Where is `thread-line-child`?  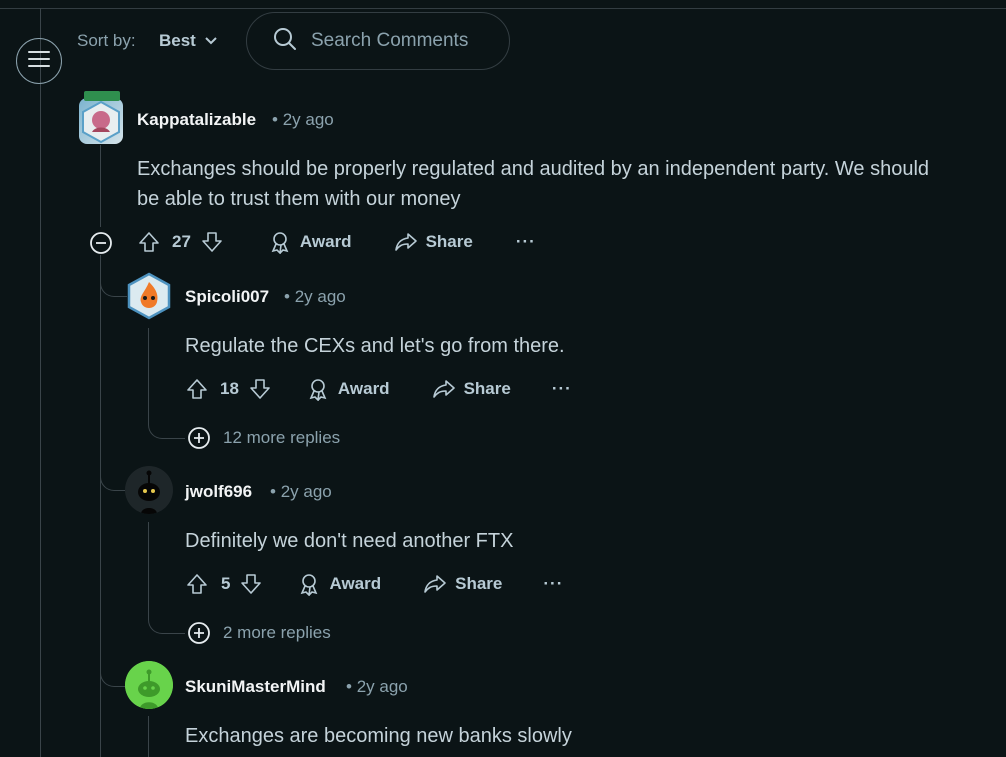 thread-line-child is located at coordinates (148, 736).